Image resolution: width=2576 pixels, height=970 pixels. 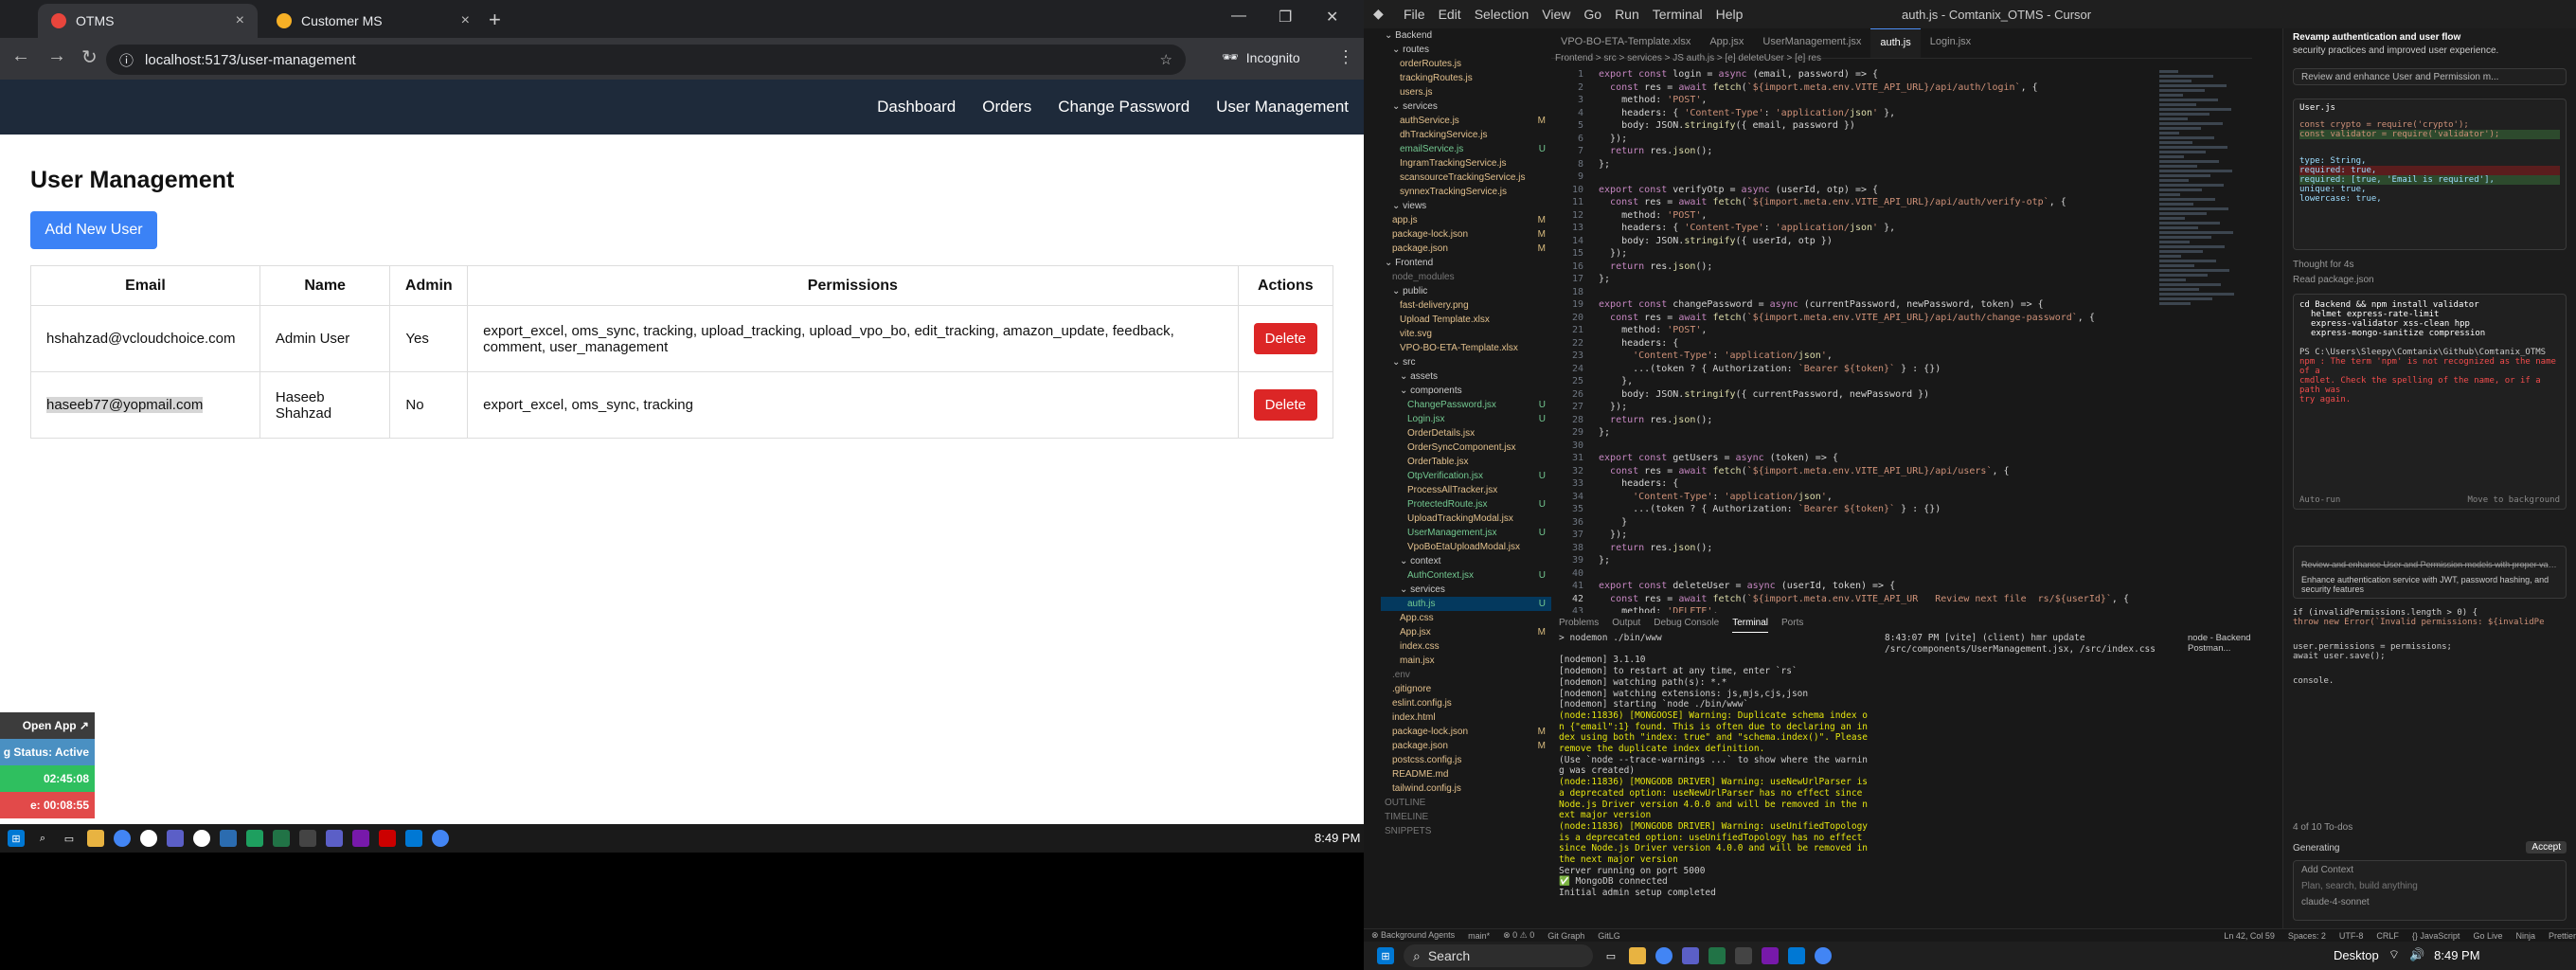 What do you see at coordinates (1854, 343) in the screenshot?
I see `code-line: 22 headers: {` at bounding box center [1854, 343].